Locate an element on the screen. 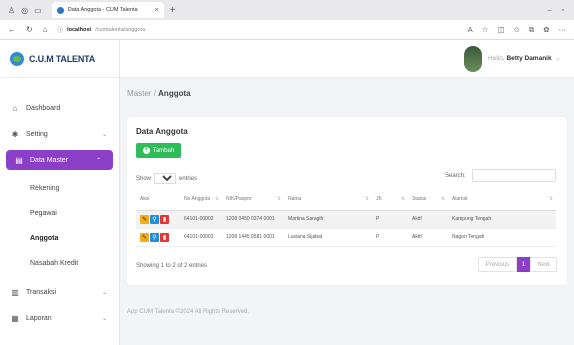 The image size is (574, 345). cell-nik: 1208 0450 0374 0001 is located at coordinates (253, 219).